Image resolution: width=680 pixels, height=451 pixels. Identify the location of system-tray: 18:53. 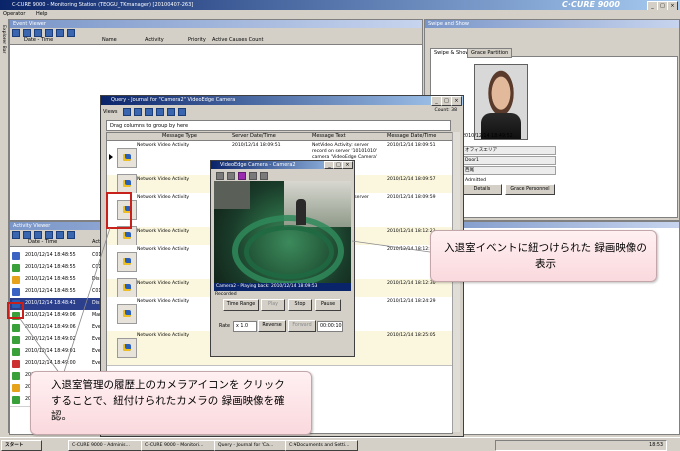
(581, 445).